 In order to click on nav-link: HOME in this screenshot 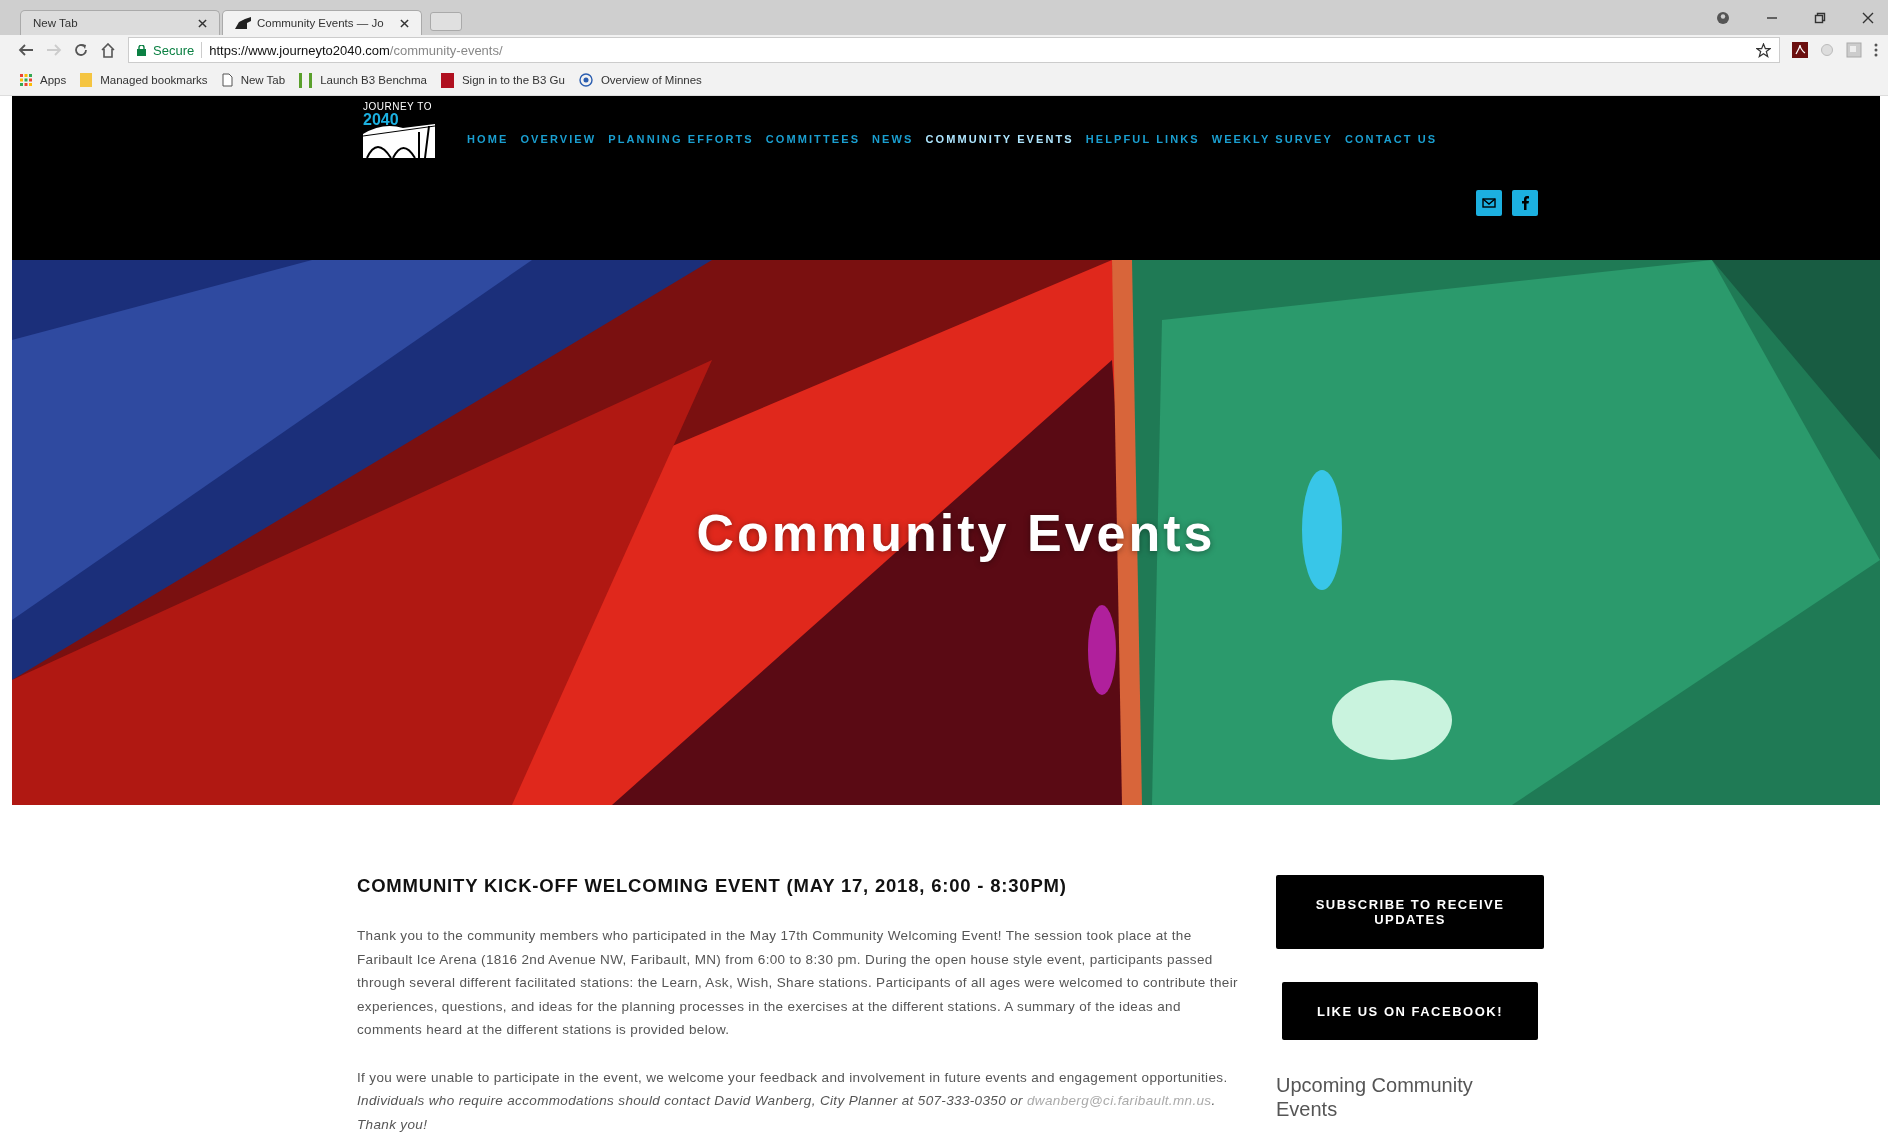, I will do `click(488, 139)`.